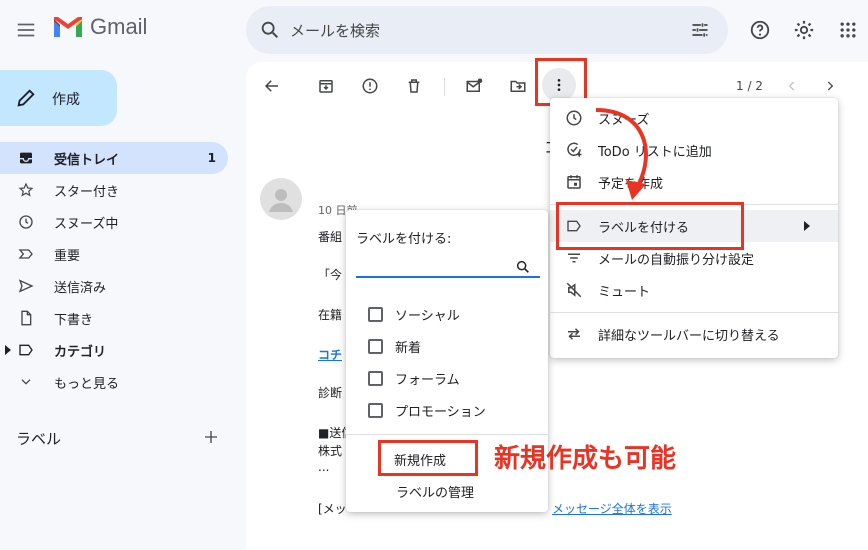 The image size is (868, 550). Describe the element at coordinates (427, 316) in the screenshot. I see `label-option-text: ソーシャル` at that location.